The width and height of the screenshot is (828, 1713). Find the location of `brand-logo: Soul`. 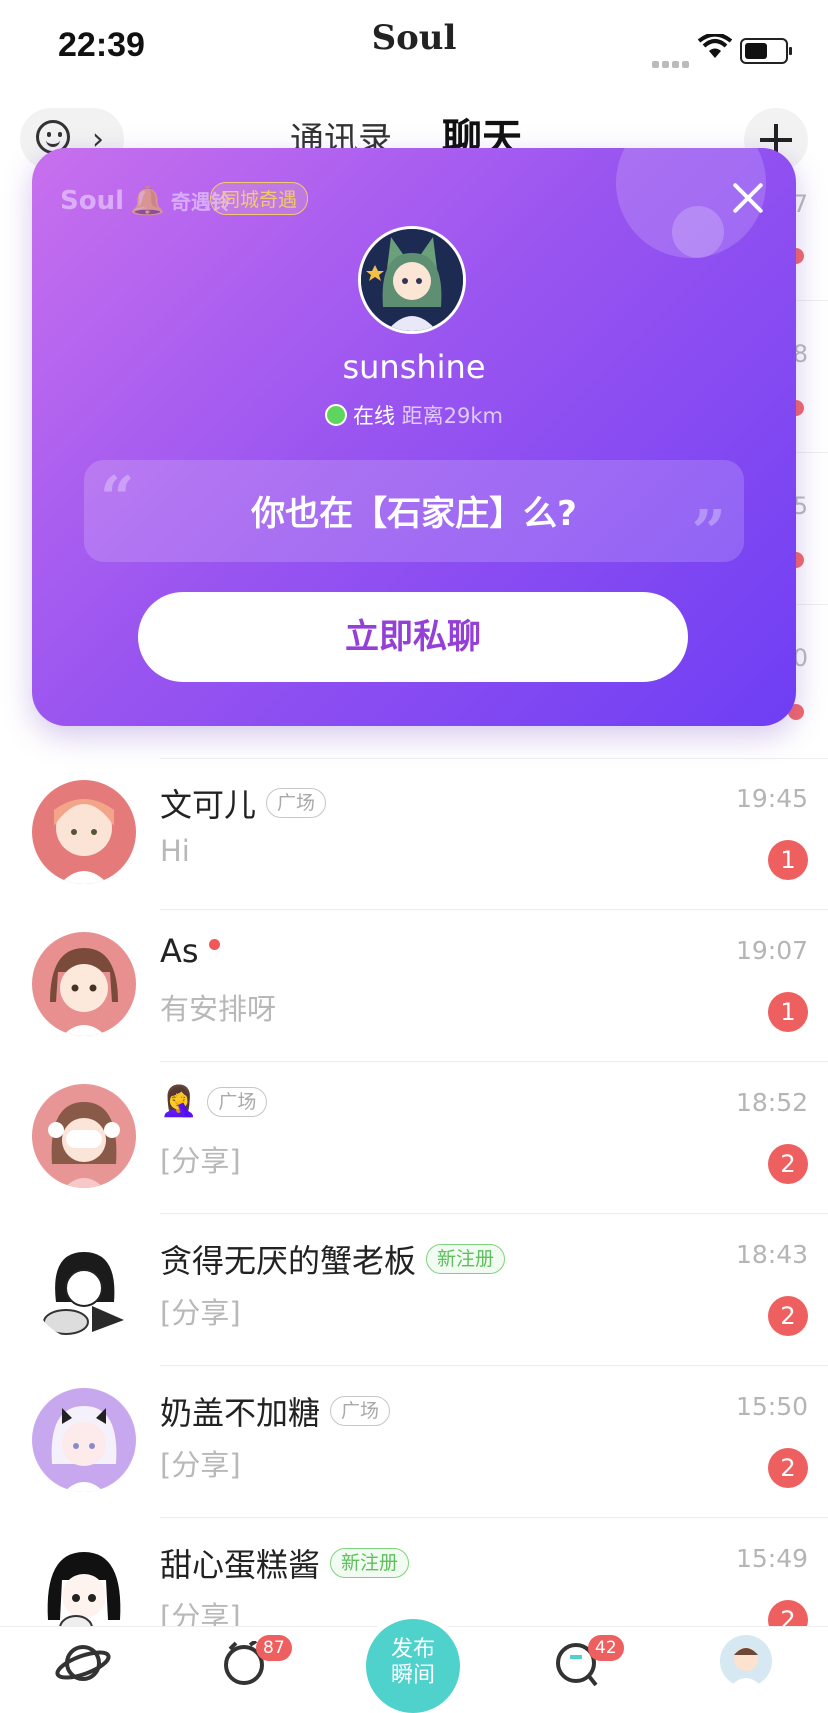

brand-logo: Soul is located at coordinates (92, 200).